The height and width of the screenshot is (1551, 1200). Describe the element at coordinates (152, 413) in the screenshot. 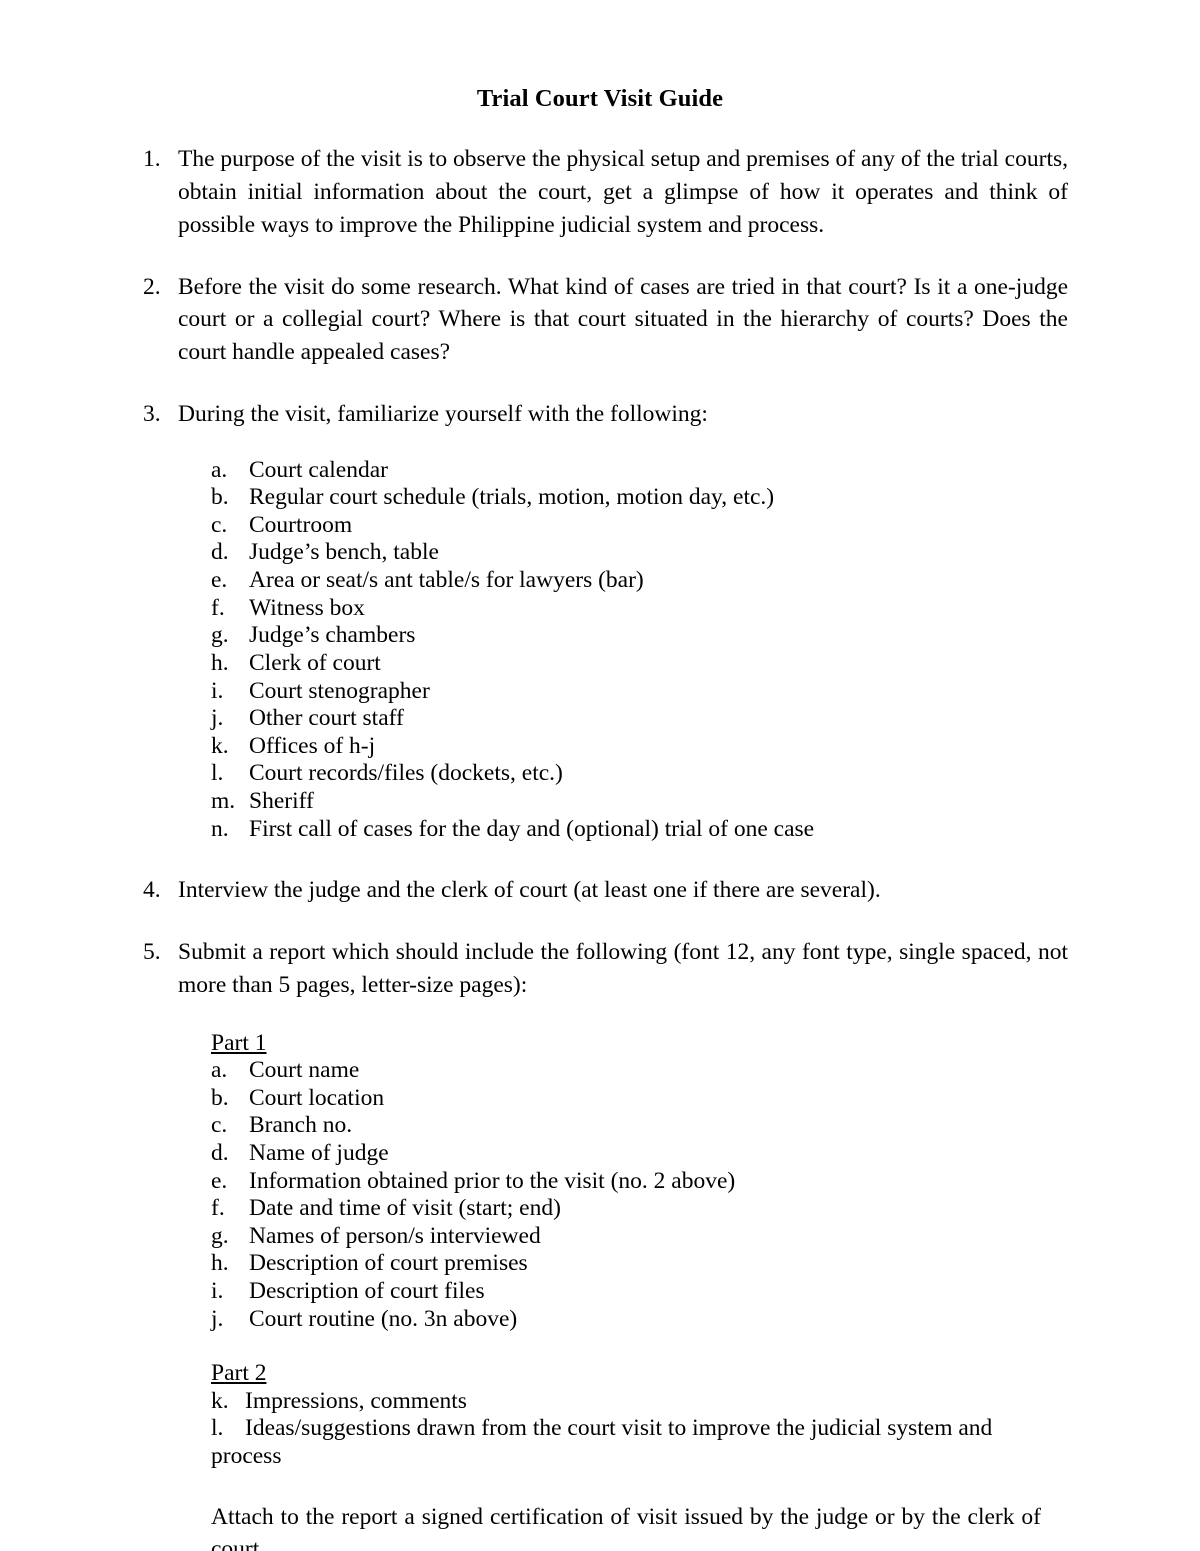

I see `list-marker: 3.` at that location.